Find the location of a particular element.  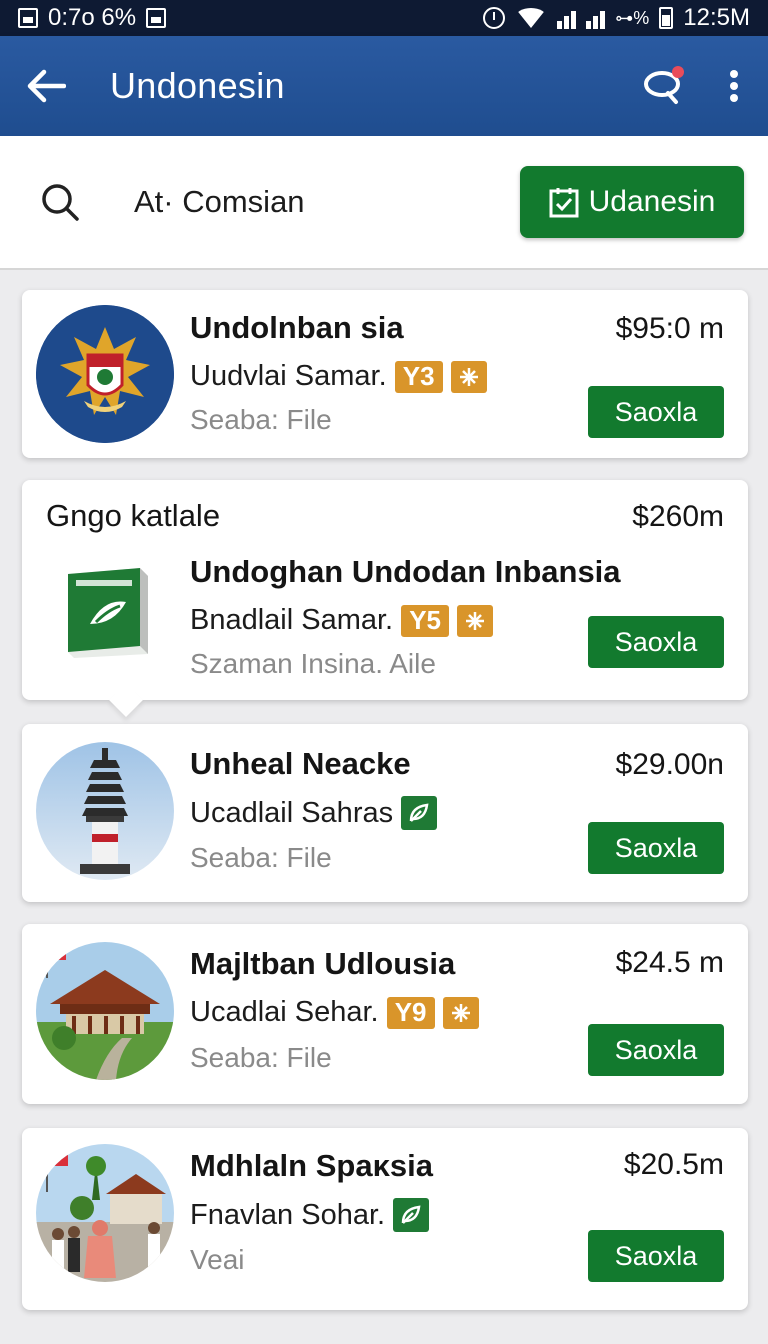

listing-title: Undolnban sia is located at coordinates (297, 328).